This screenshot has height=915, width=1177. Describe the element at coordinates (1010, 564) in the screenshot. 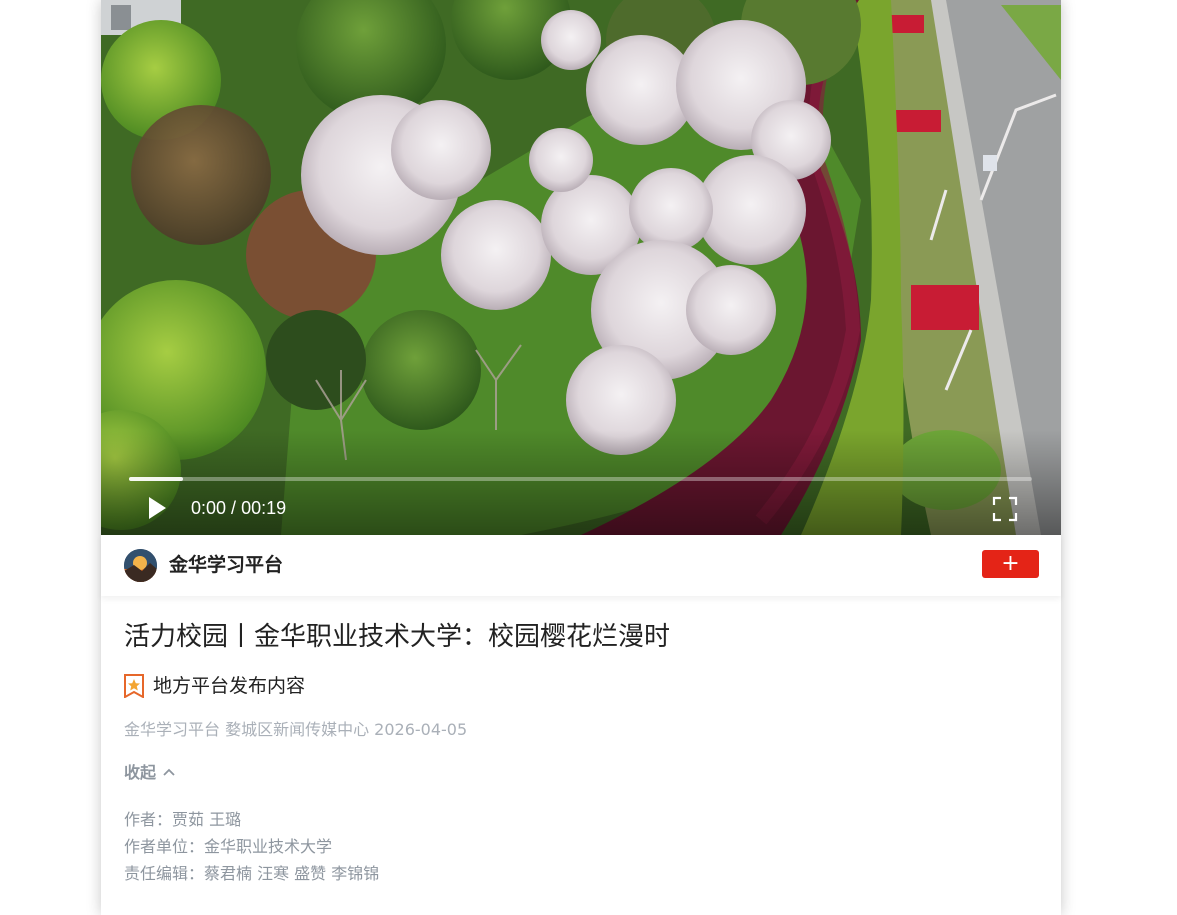

I see `follow-button: +` at that location.